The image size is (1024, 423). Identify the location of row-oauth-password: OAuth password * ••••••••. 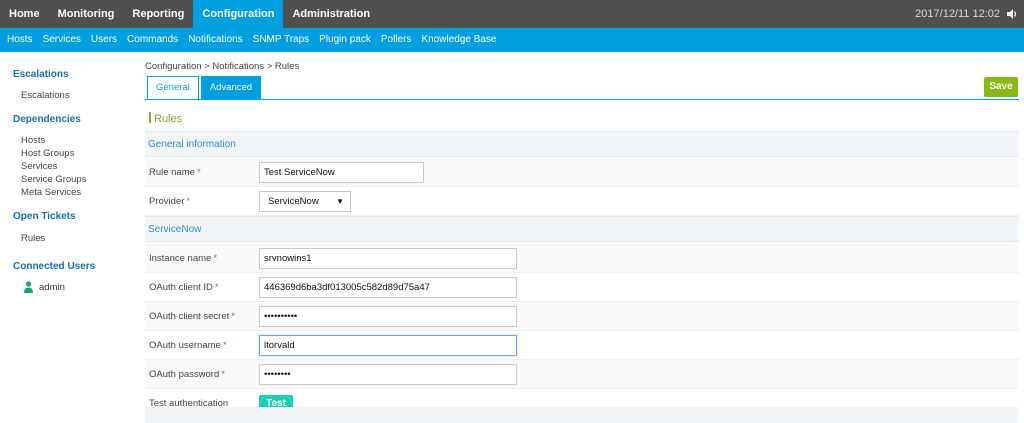
(582, 374).